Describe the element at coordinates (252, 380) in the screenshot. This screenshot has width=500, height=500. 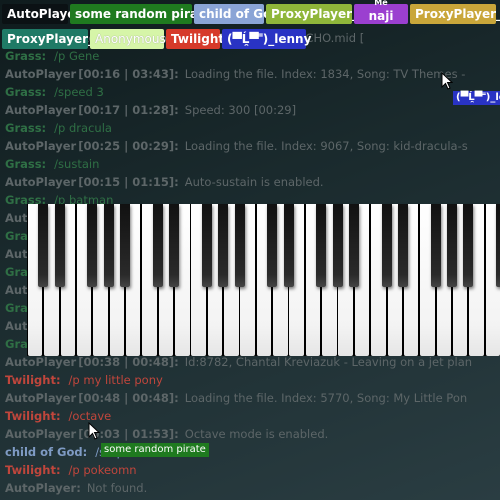
I see `chat-message: Twilight: /p my little pony` at that location.